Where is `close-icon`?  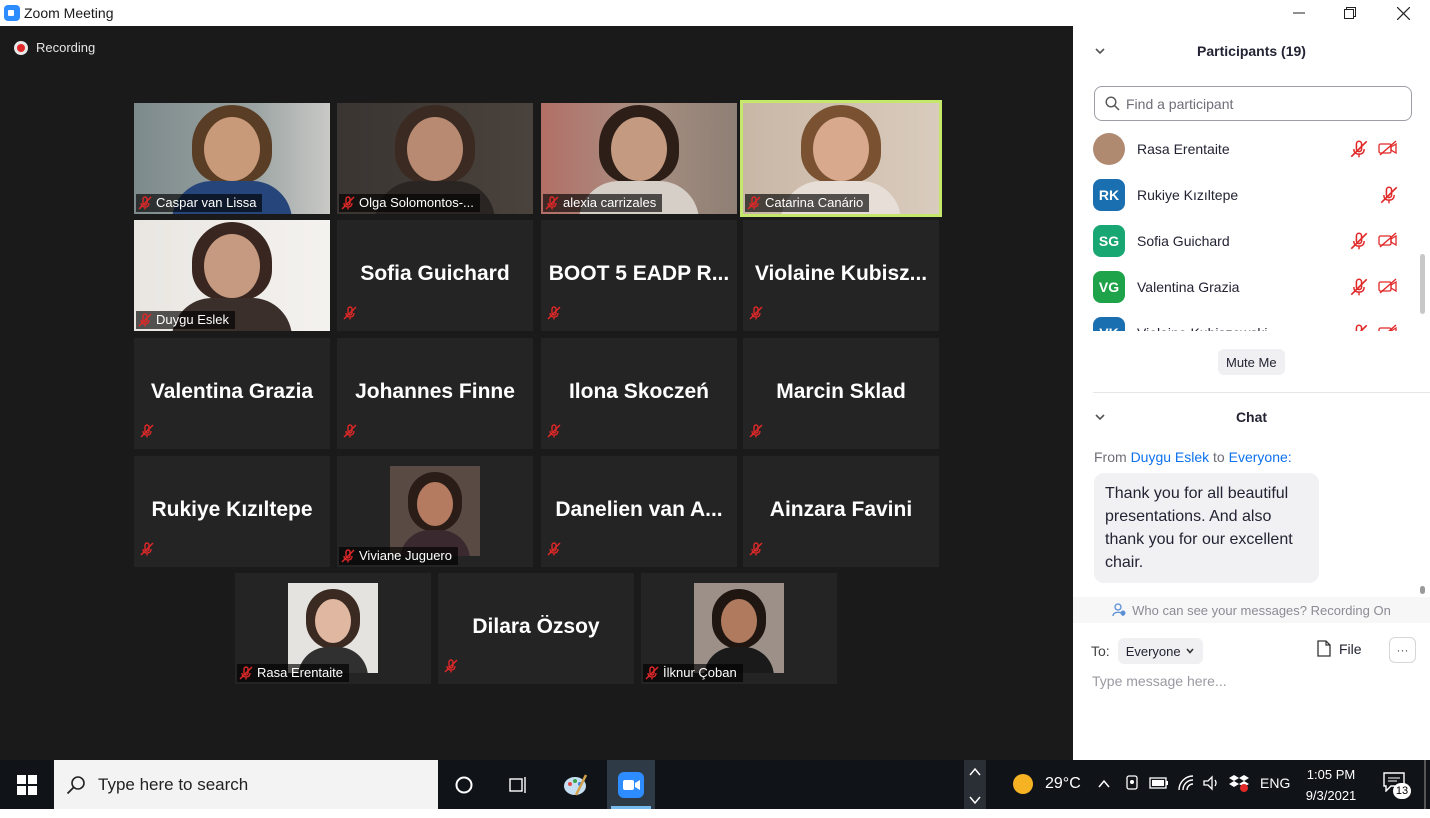
close-icon is located at coordinates (1403, 13).